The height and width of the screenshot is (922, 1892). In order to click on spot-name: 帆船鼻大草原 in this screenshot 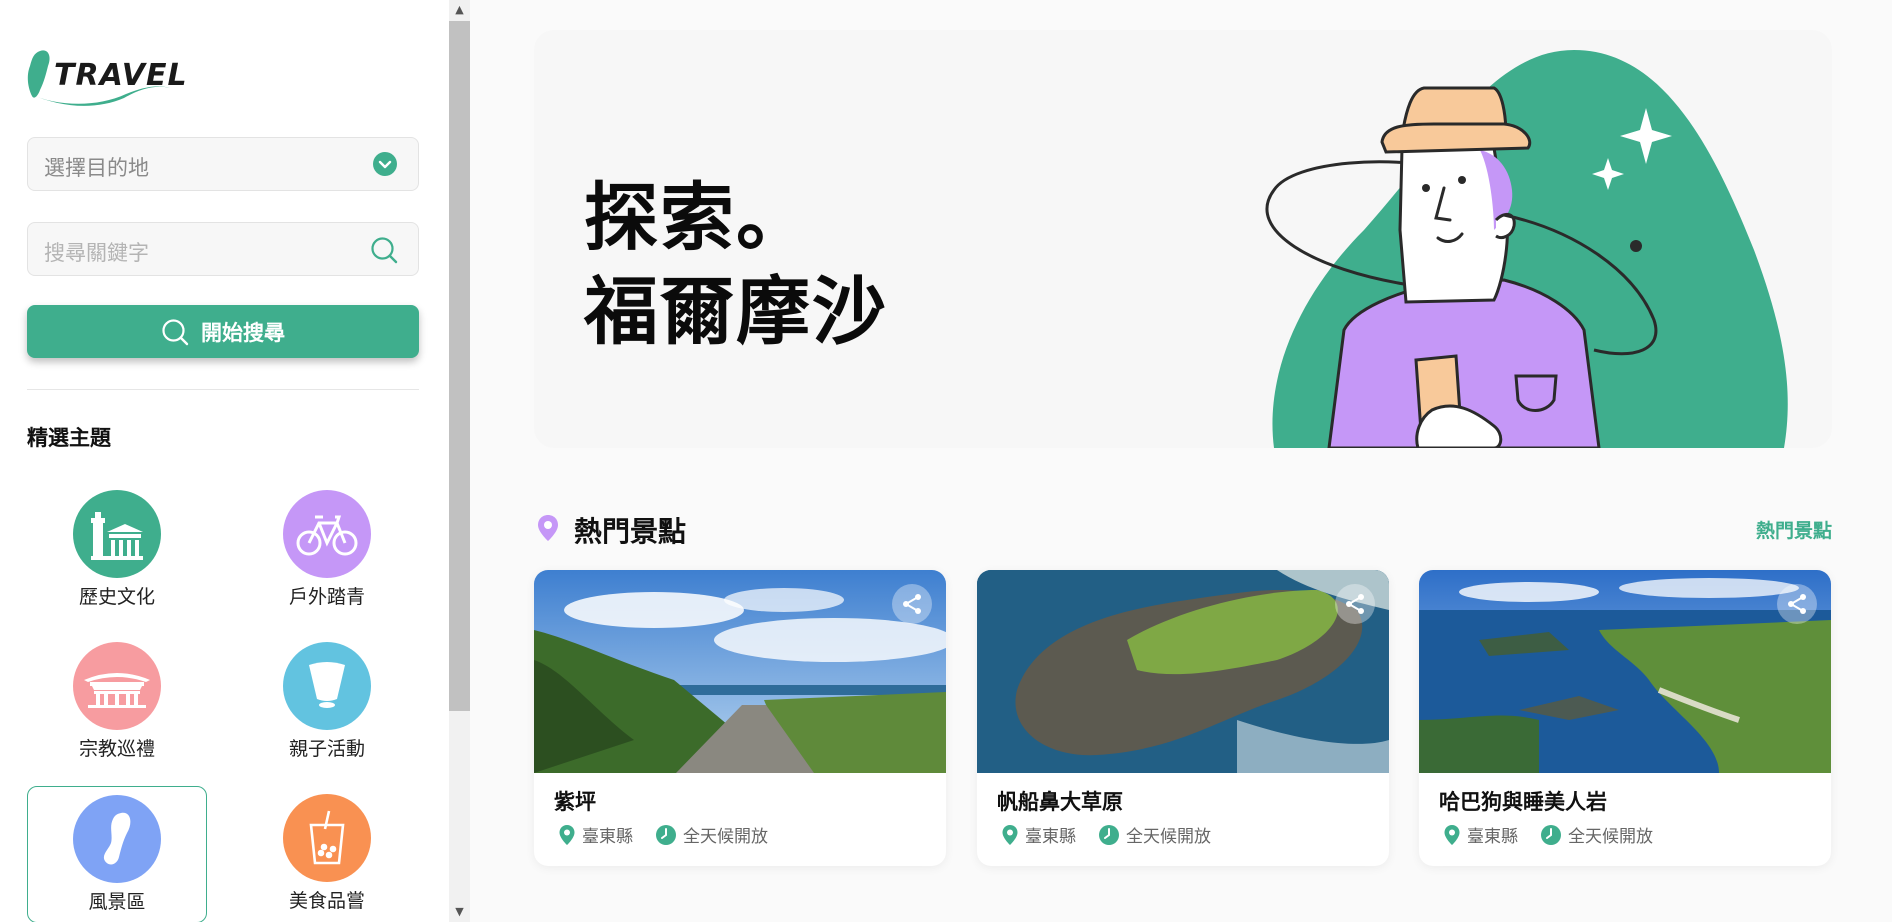, I will do `click(1060, 802)`.